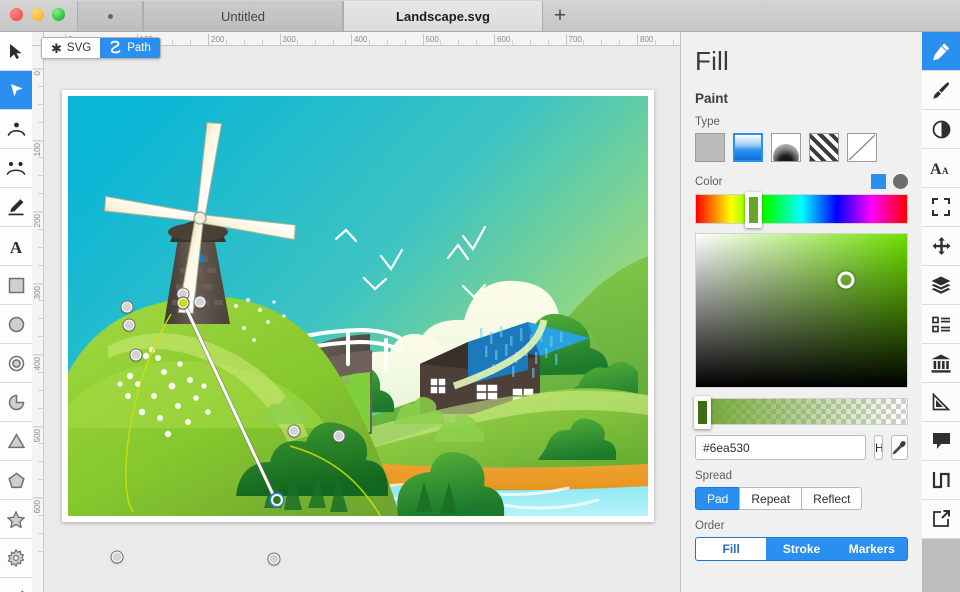 This screenshot has height=592, width=960. What do you see at coordinates (58, 14) in the screenshot?
I see `zoom-window-button` at bounding box center [58, 14].